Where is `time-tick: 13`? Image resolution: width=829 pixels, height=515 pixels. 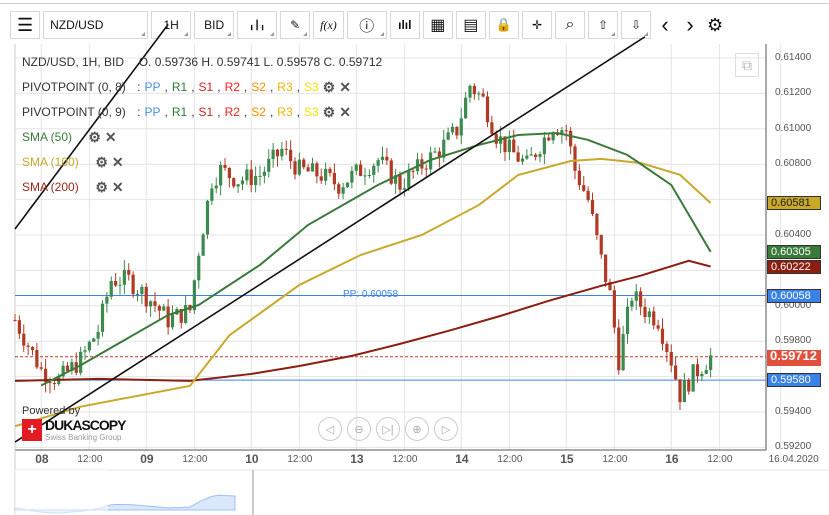
time-tick: 13 is located at coordinates (357, 459).